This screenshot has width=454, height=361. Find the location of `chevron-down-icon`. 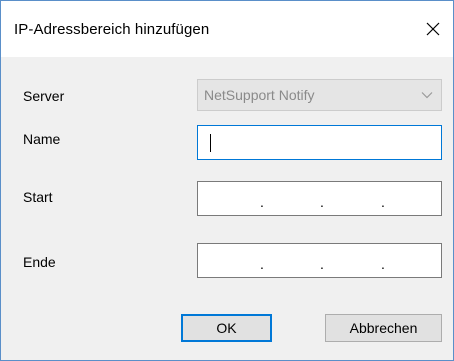

chevron-down-icon is located at coordinates (427, 95).